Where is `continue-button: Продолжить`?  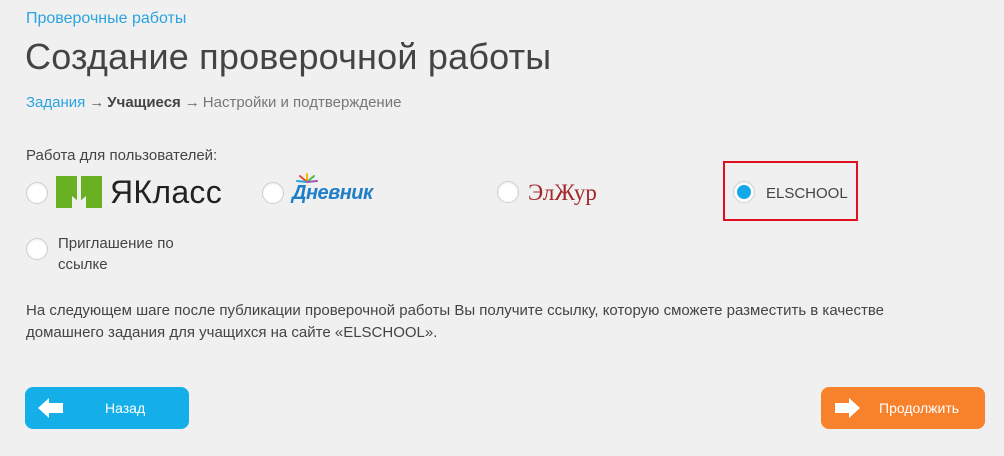
continue-button: Продолжить is located at coordinates (903, 408).